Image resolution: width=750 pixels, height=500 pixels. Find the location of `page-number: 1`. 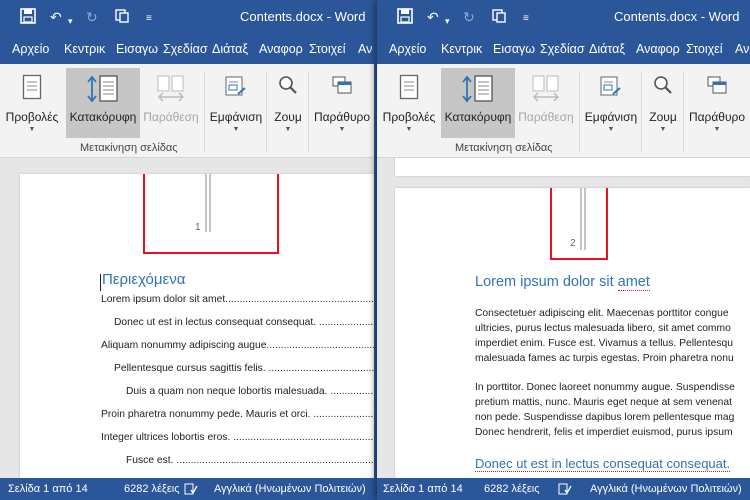

page-number: 1 is located at coordinates (198, 227).